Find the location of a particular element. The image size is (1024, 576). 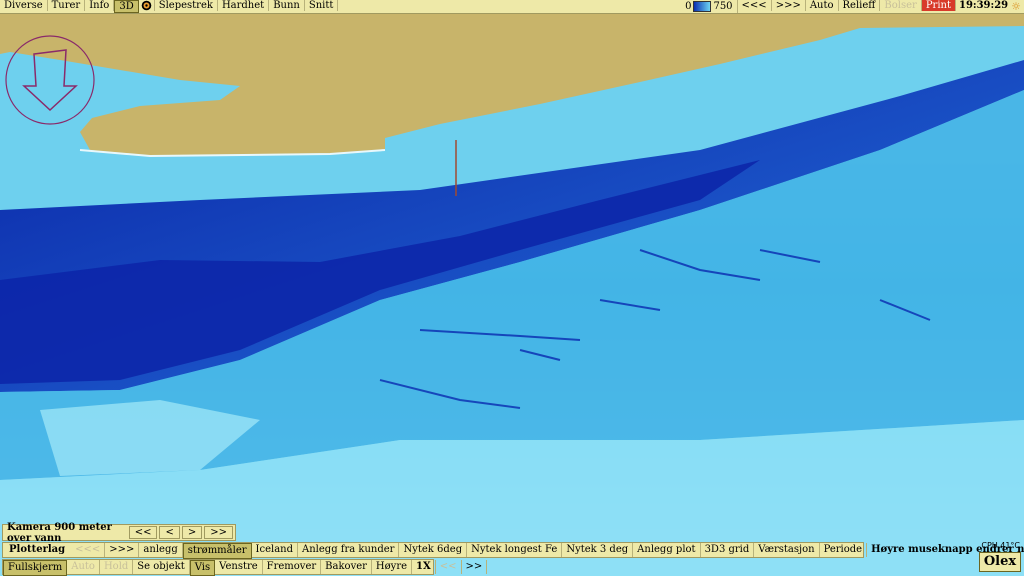

relief-button: Relieff is located at coordinates (860, 5).